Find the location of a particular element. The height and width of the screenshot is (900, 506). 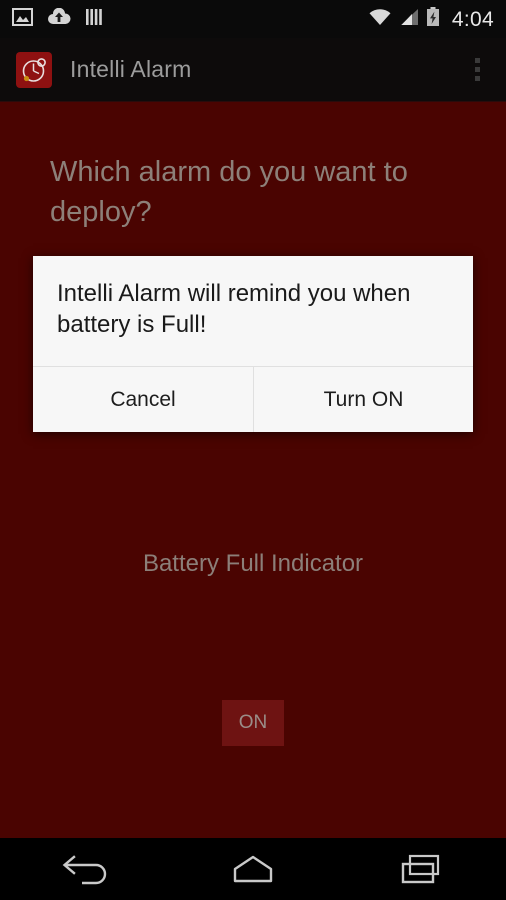

home-icon is located at coordinates (253, 869).